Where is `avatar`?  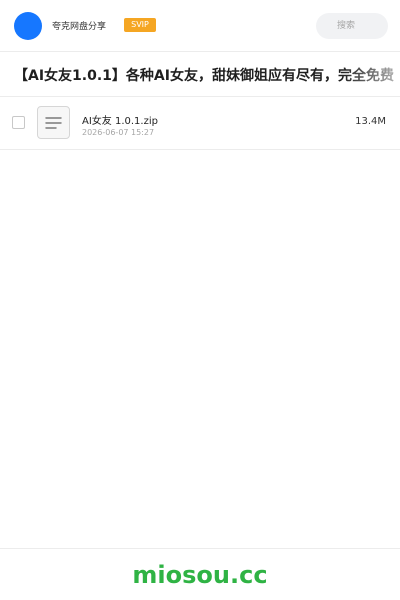
avatar is located at coordinates (28, 26).